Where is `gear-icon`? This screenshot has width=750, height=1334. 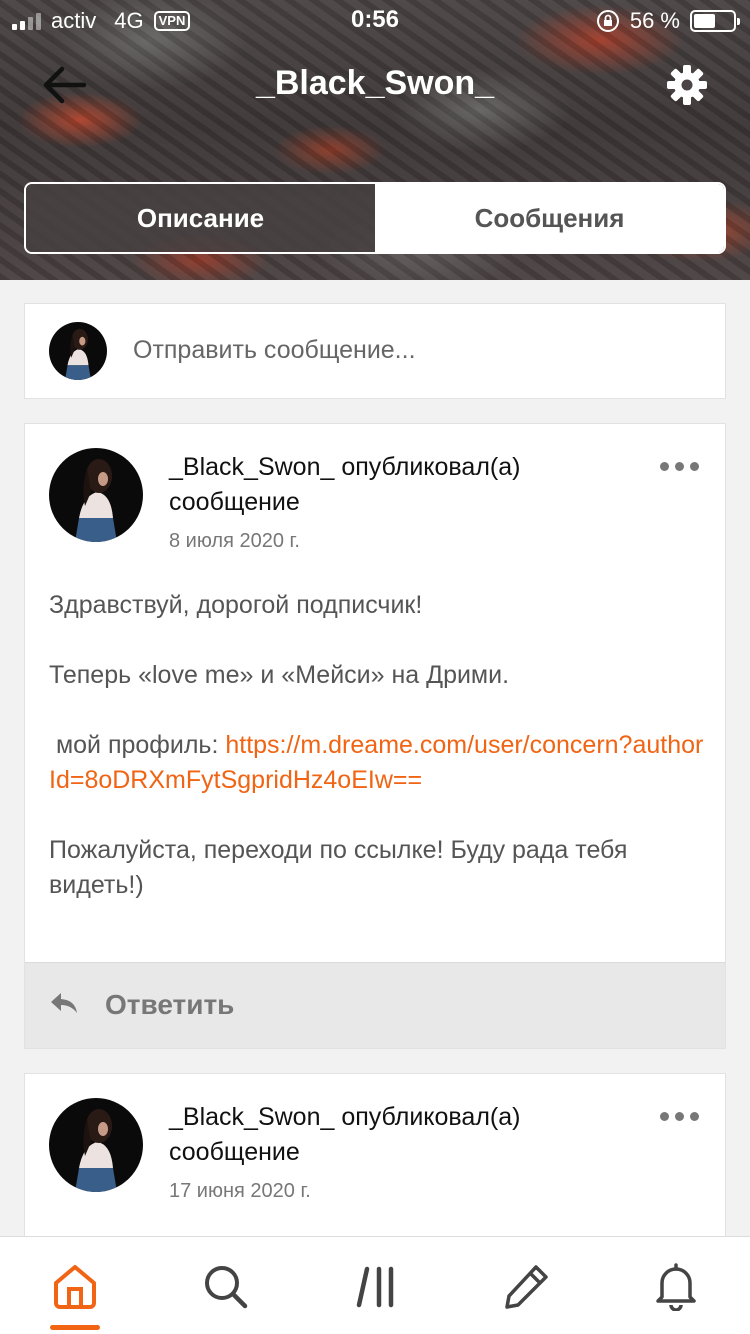
gear-icon is located at coordinates (687, 85).